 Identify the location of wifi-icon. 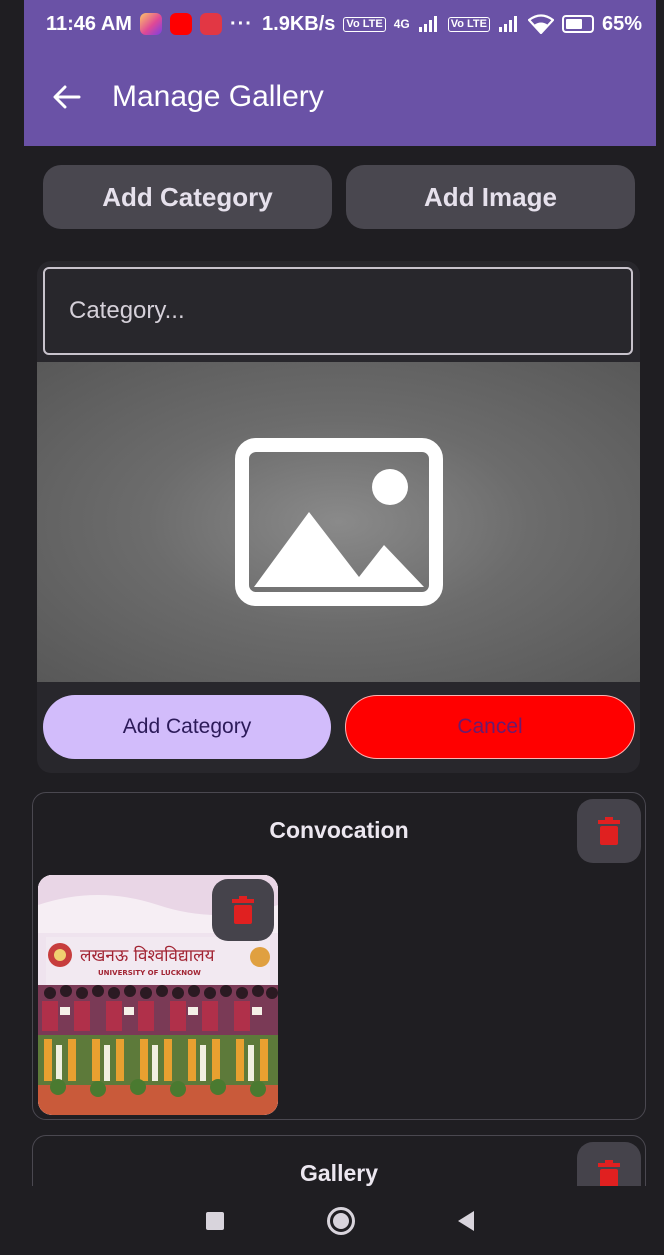
(540, 24).